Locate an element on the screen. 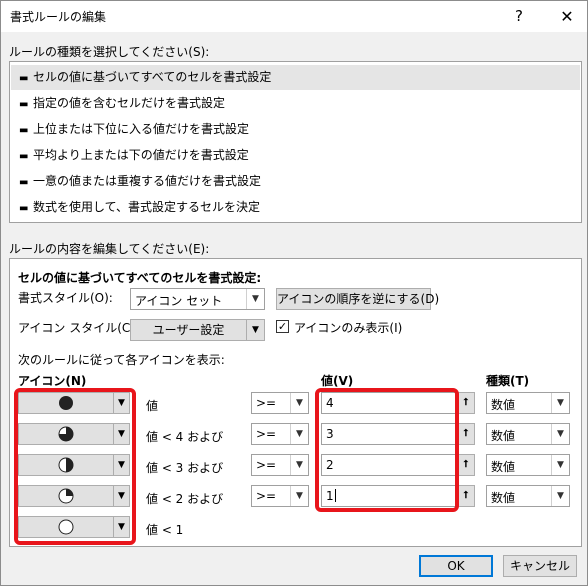 The image size is (588, 586). help-button: ? is located at coordinates (519, 16).